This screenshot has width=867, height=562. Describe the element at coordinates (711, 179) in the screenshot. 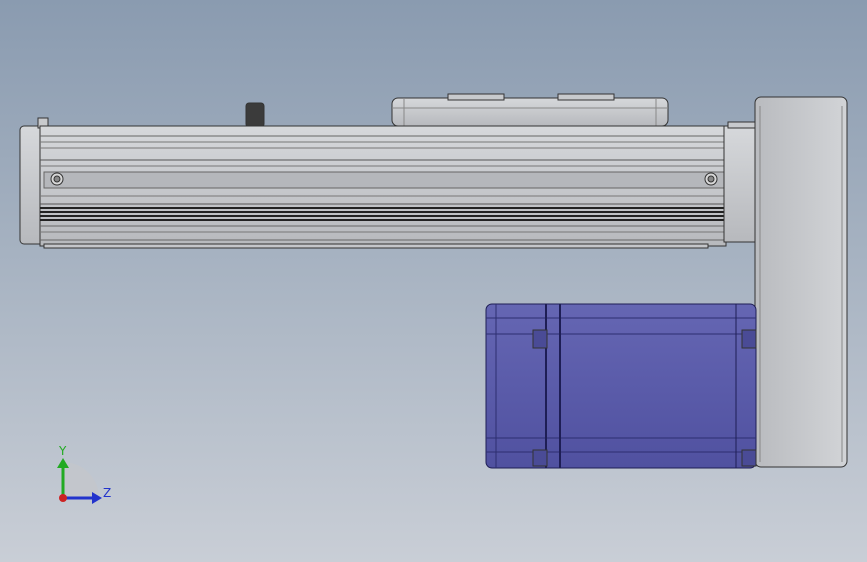

I see `screw-right` at that location.